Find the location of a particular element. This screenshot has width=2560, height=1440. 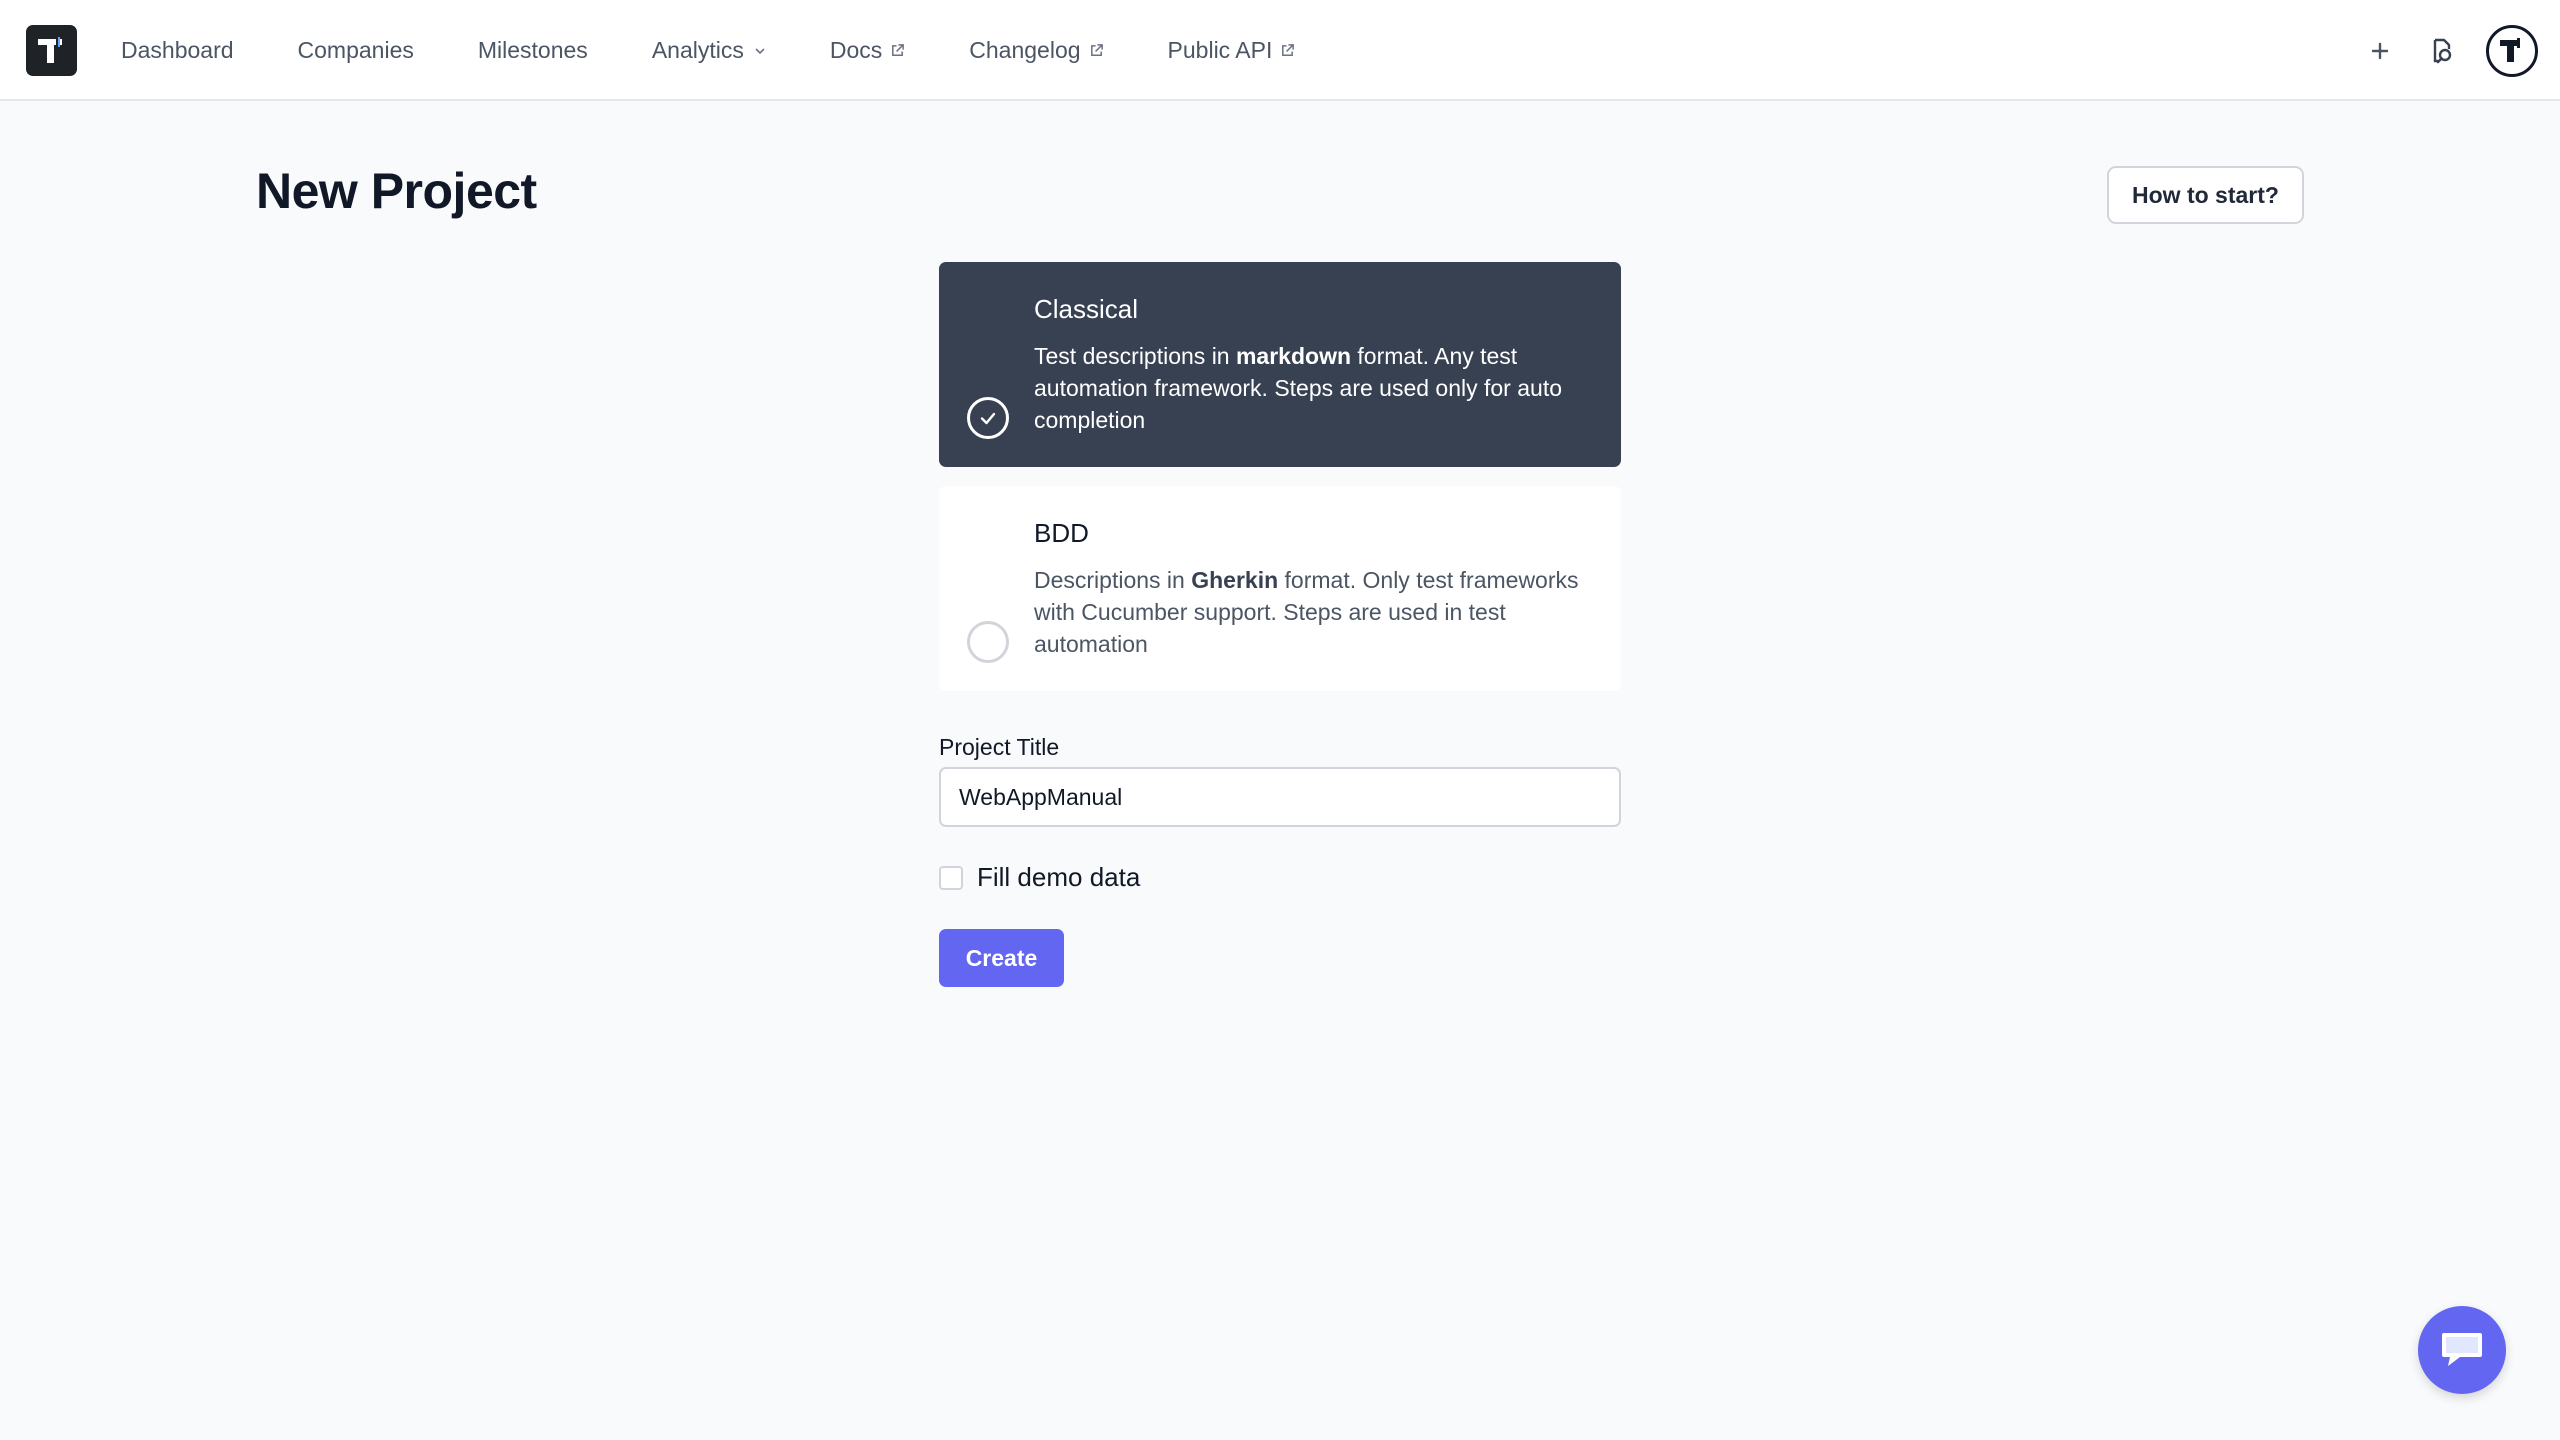

logo-icon is located at coordinates (49, 49).